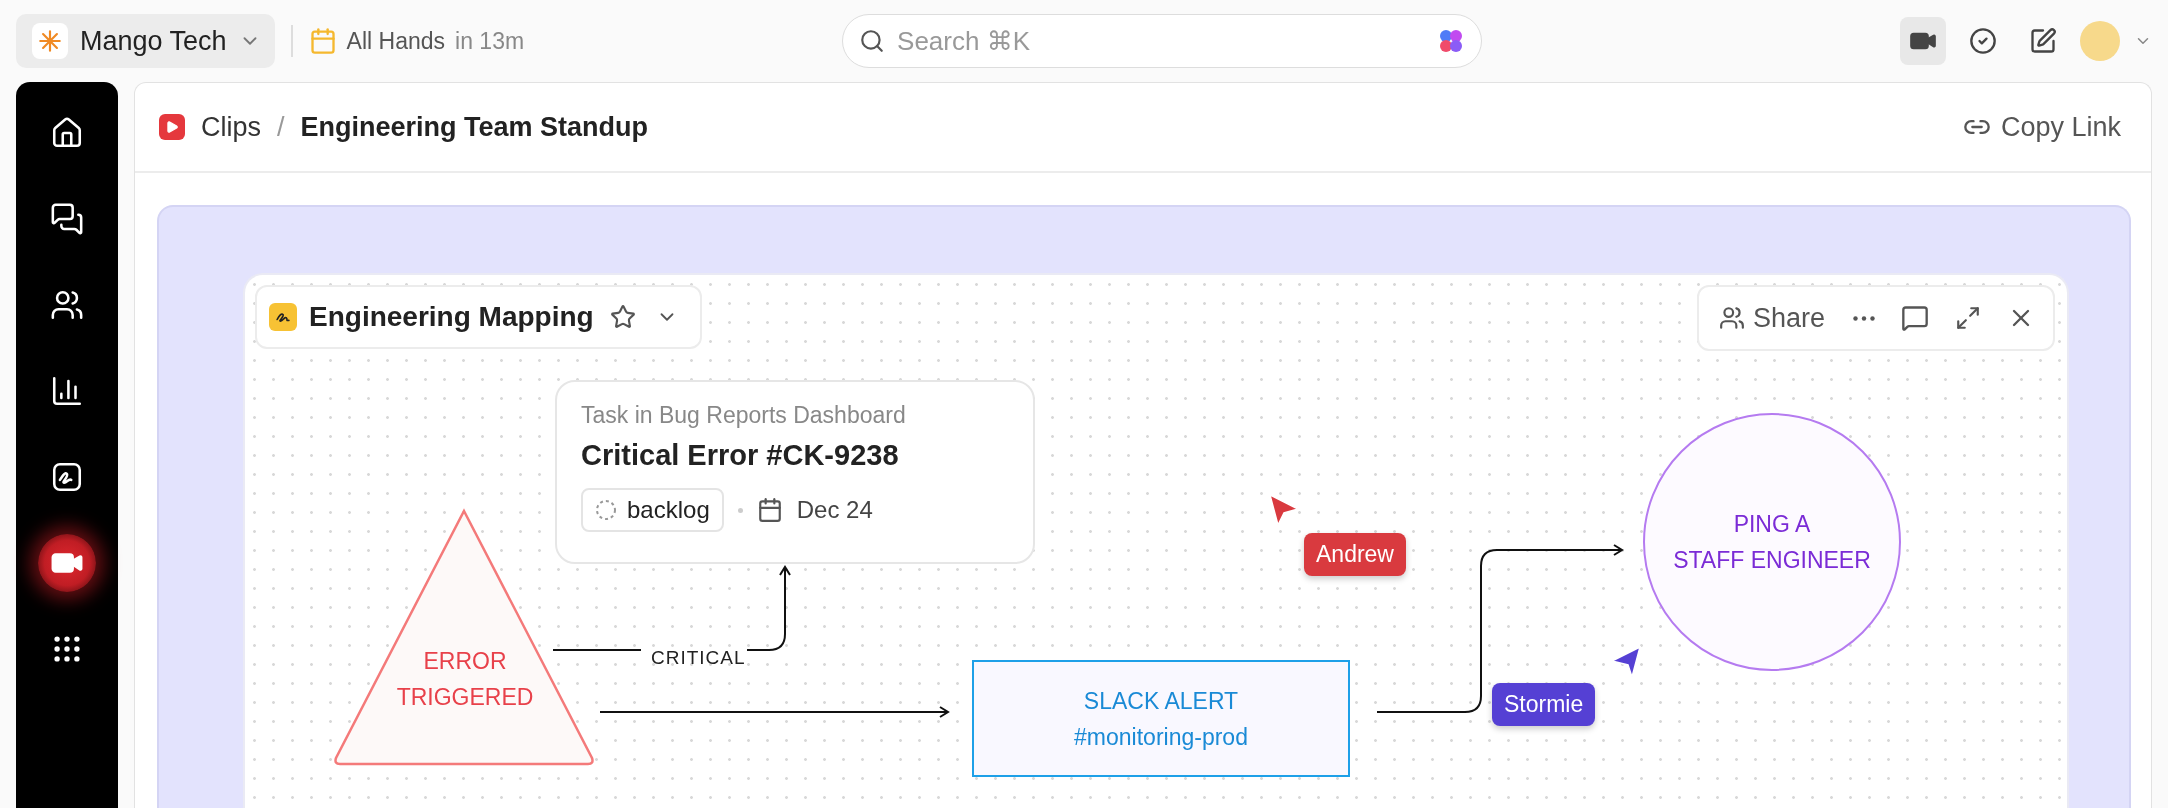 This screenshot has width=2168, height=808. Describe the element at coordinates (1915, 318) in the screenshot. I see `comment-icon` at that location.